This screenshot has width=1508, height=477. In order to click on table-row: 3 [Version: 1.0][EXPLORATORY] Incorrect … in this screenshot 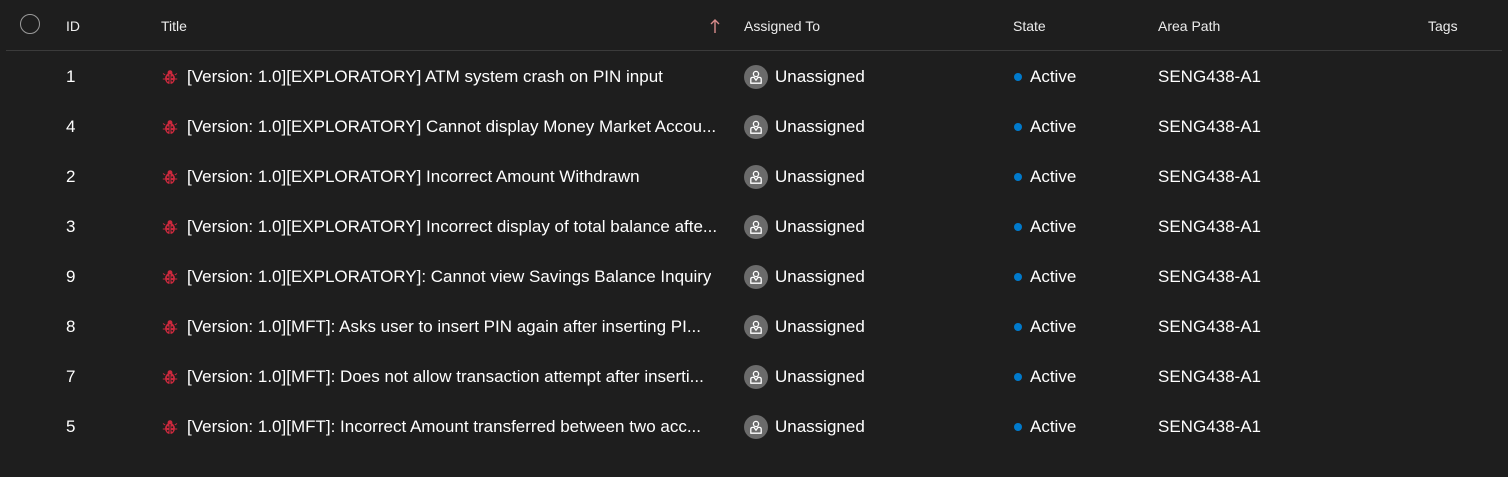, I will do `click(754, 227)`.